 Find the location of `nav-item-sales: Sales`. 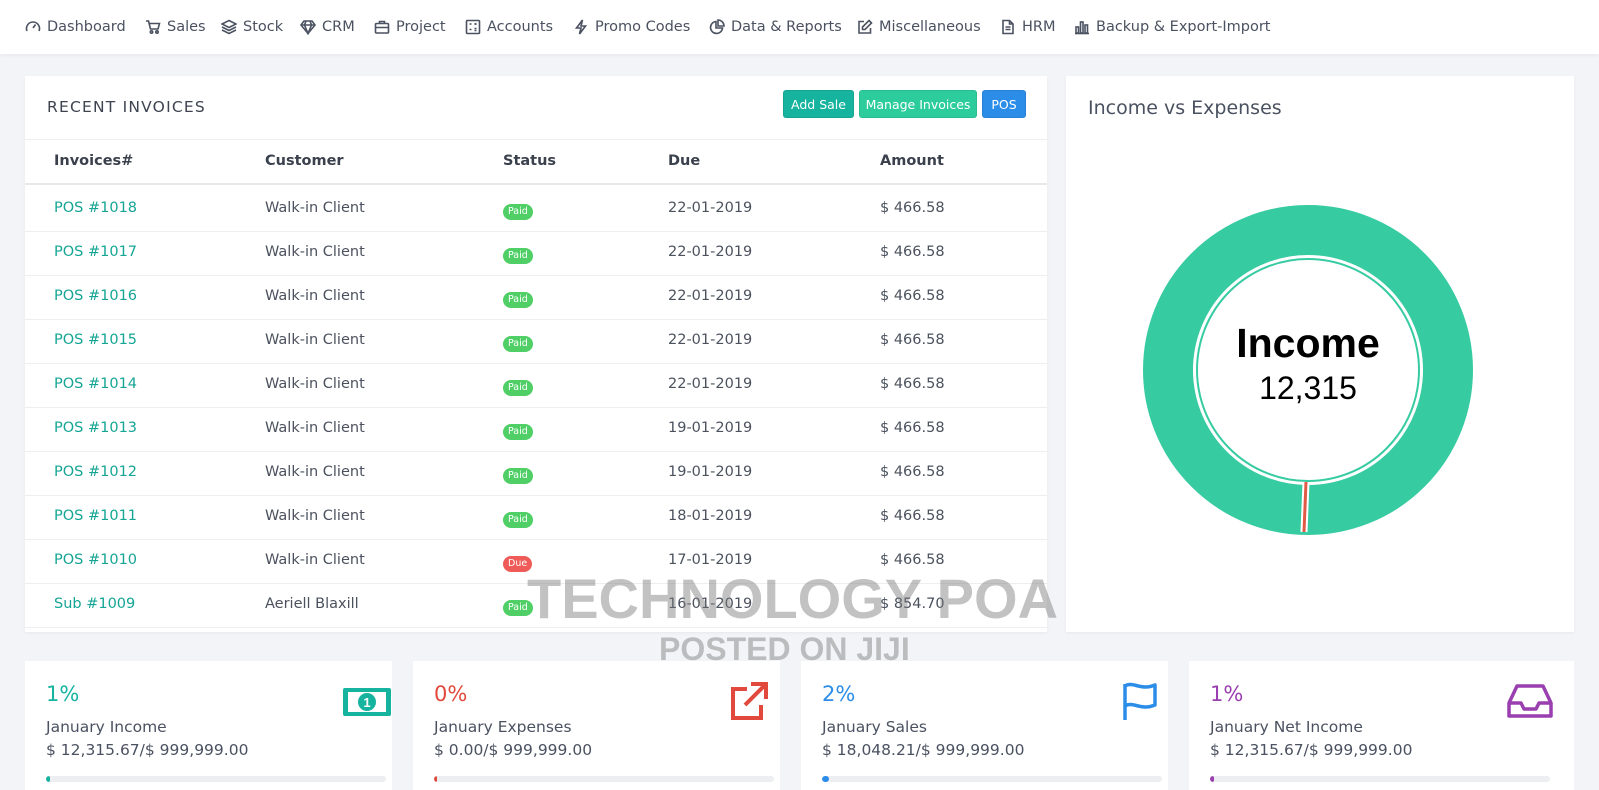

nav-item-sales: Sales is located at coordinates (175, 27).